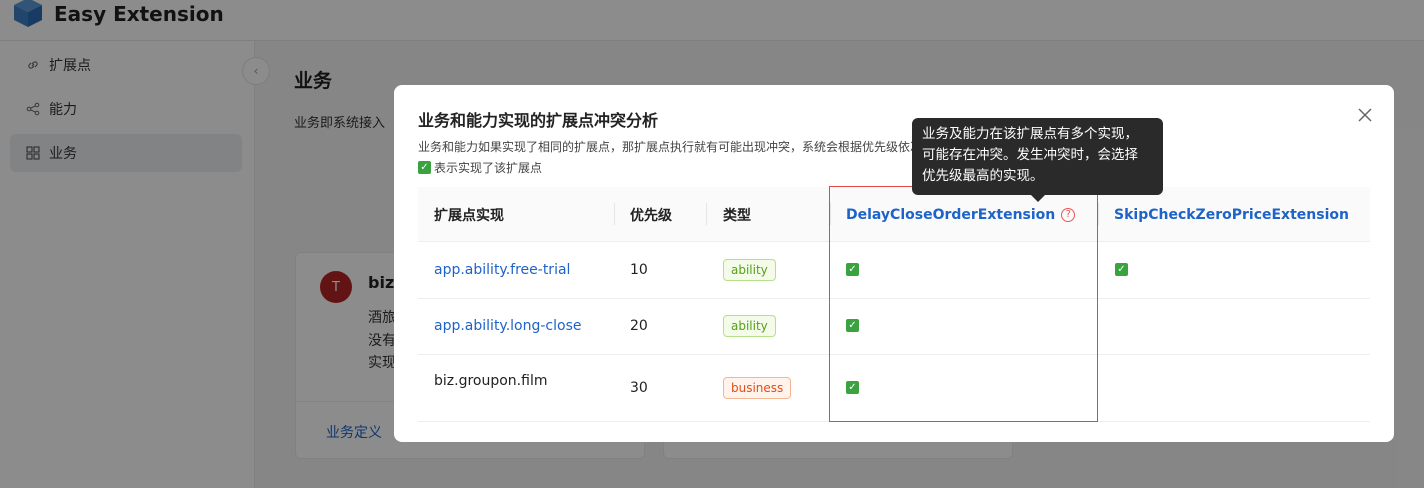  What do you see at coordinates (538, 120) in the screenshot?
I see `modal-title: 业务和能力实现的扩展点冲突分析` at bounding box center [538, 120].